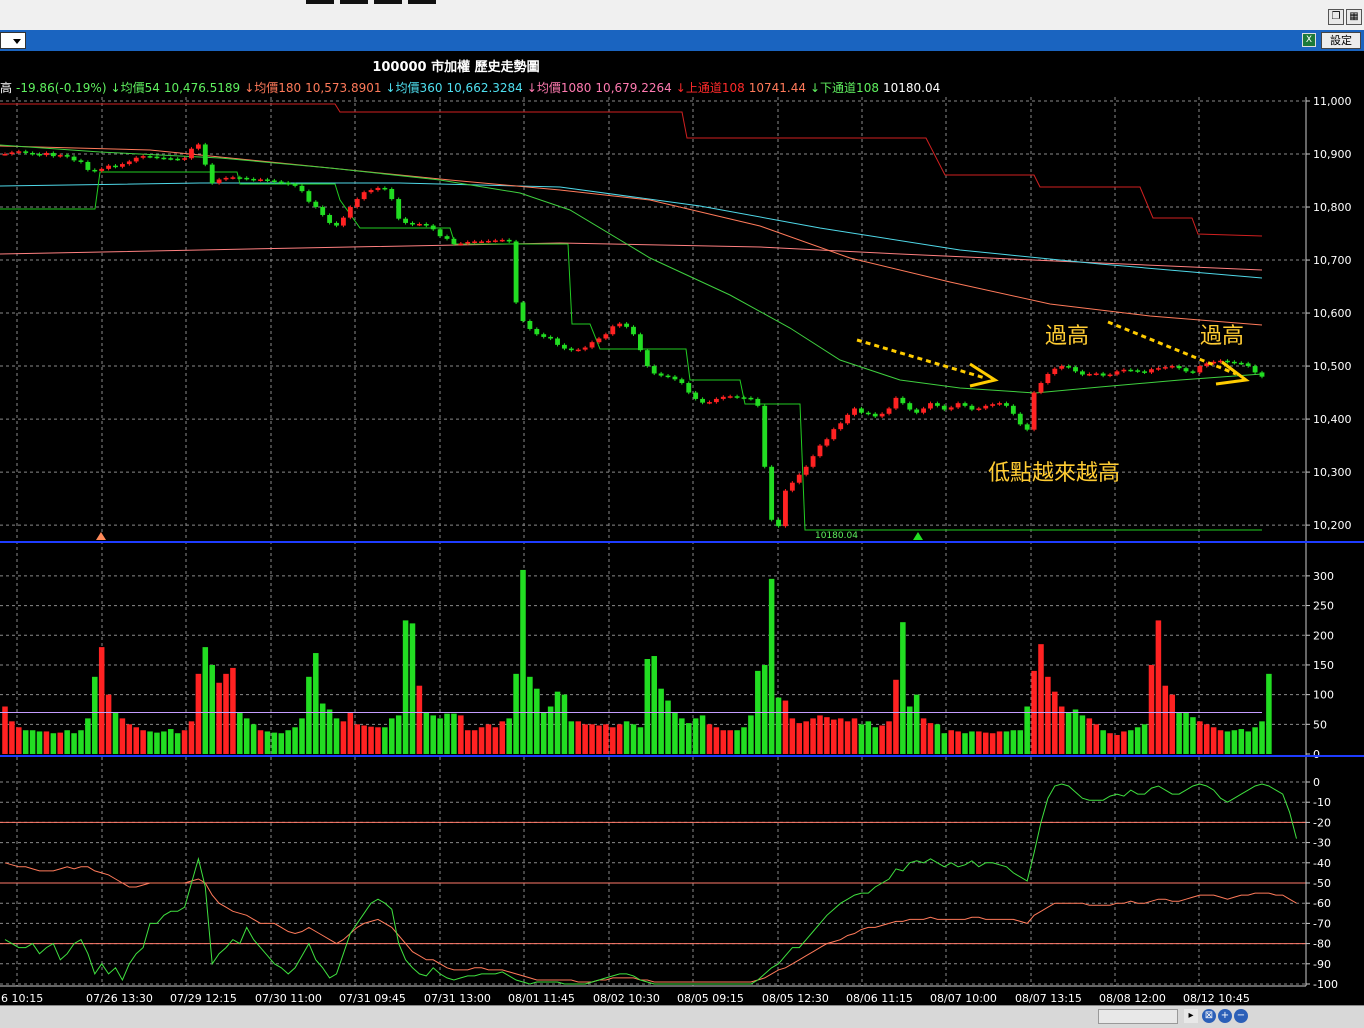 The width and height of the screenshot is (1364, 1028). What do you see at coordinates (1225, 1016) in the screenshot?
I see `zoom-in-icon: +` at bounding box center [1225, 1016].